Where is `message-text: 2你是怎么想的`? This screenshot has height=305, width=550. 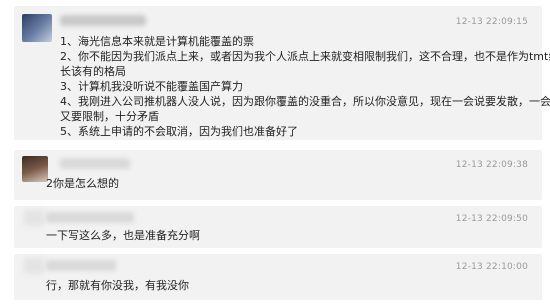
message-text: 2你是怎么想的 is located at coordinates (82, 183).